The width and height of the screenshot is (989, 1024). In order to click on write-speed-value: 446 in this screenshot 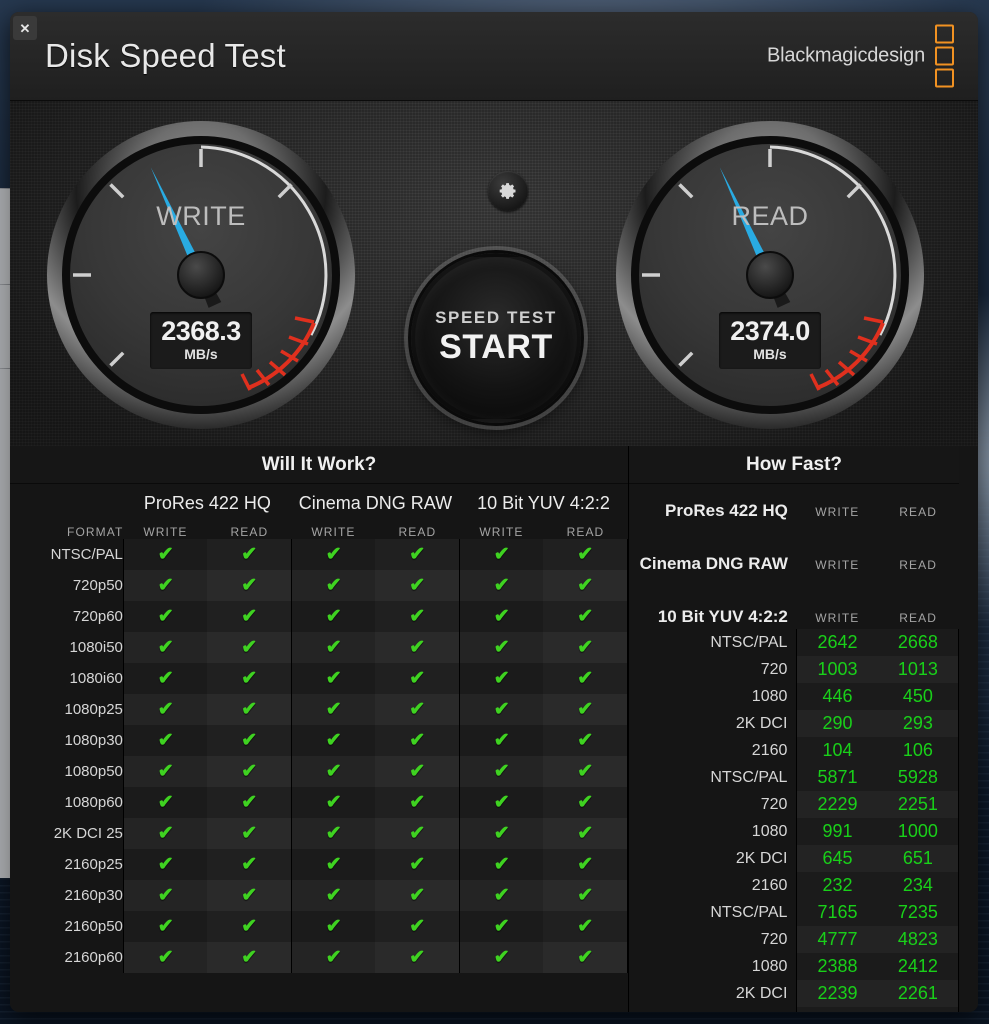, I will do `click(837, 696)`.